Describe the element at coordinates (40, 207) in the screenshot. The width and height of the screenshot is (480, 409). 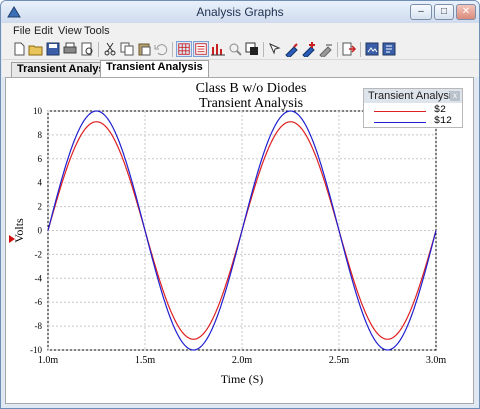
I see `y-tick-label: 2` at that location.